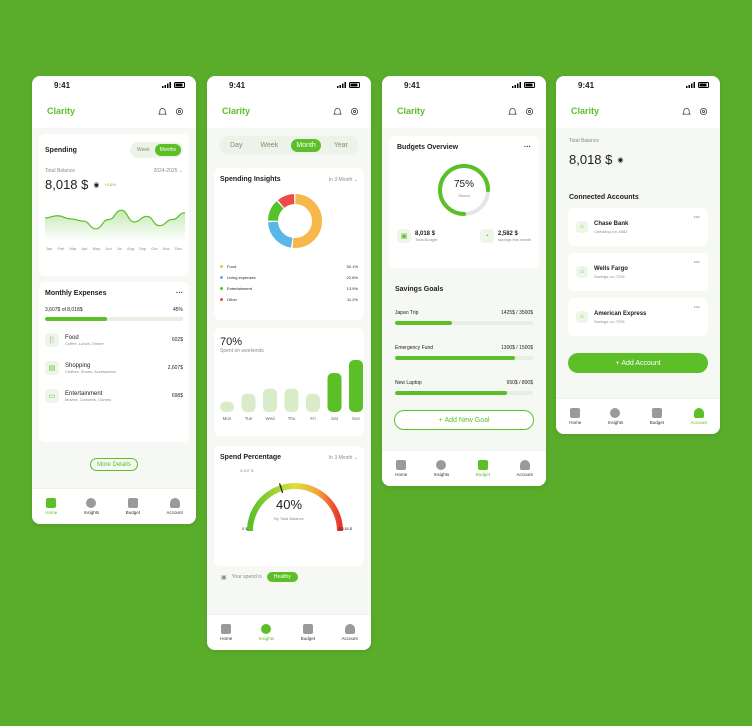 This screenshot has width=752, height=726. I want to click on month-label: Jun, so click(108, 248).